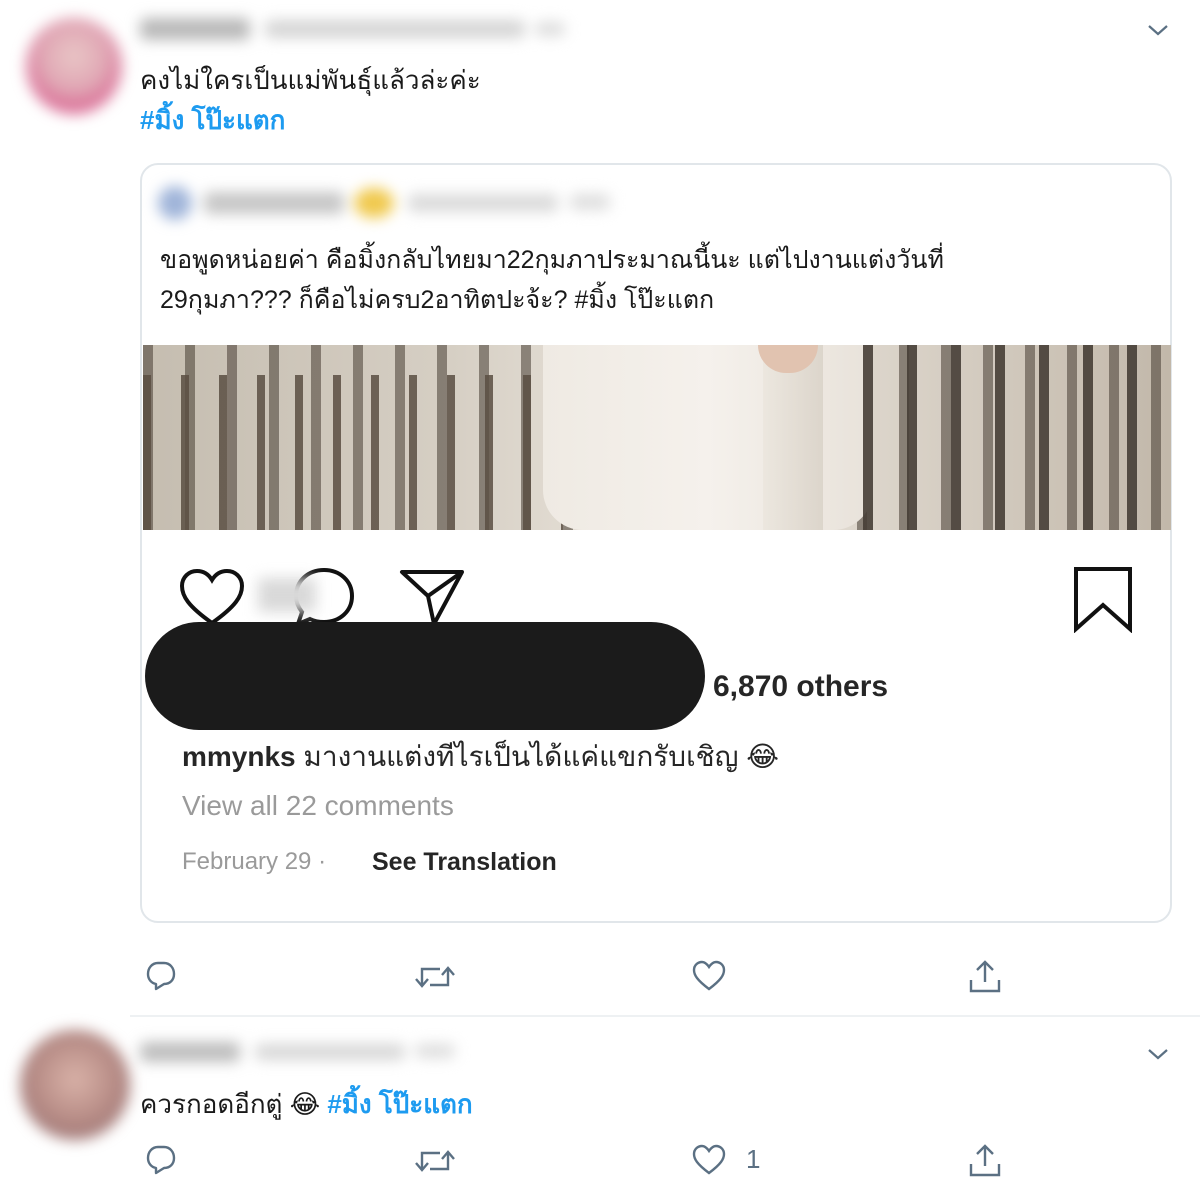  Describe the element at coordinates (239, 756) in the screenshot. I see `instagram-username: mmynks` at that location.